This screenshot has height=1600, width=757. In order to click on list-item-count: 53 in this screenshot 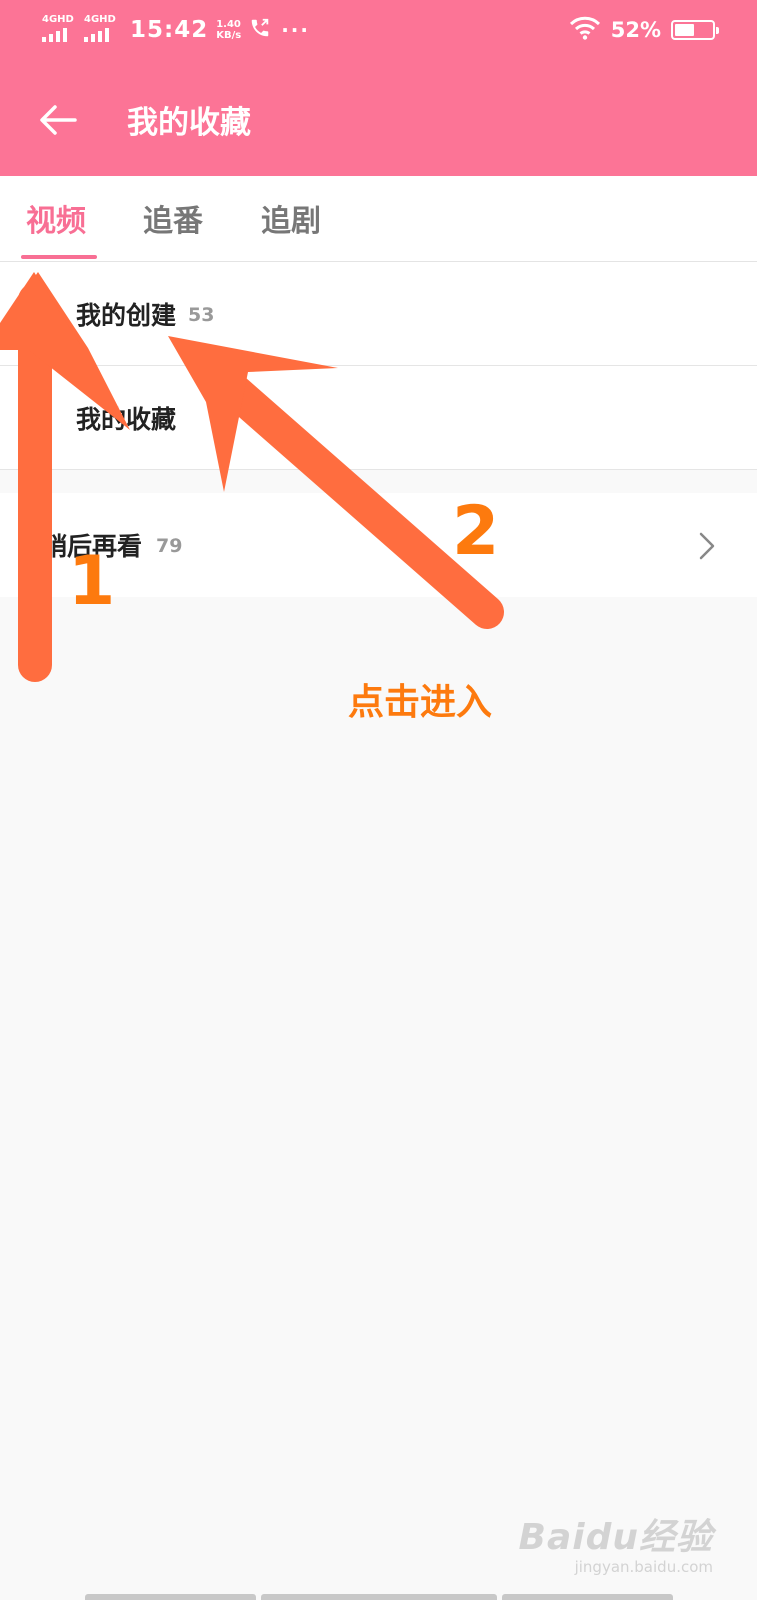, I will do `click(201, 314)`.